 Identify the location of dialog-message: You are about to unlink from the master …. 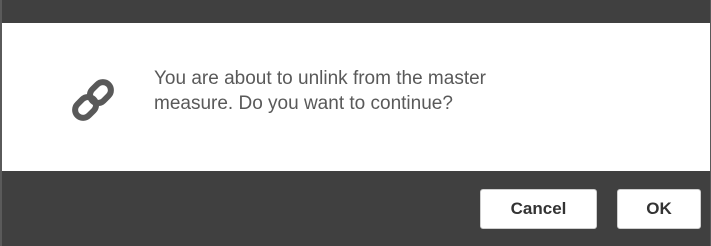
(389, 91).